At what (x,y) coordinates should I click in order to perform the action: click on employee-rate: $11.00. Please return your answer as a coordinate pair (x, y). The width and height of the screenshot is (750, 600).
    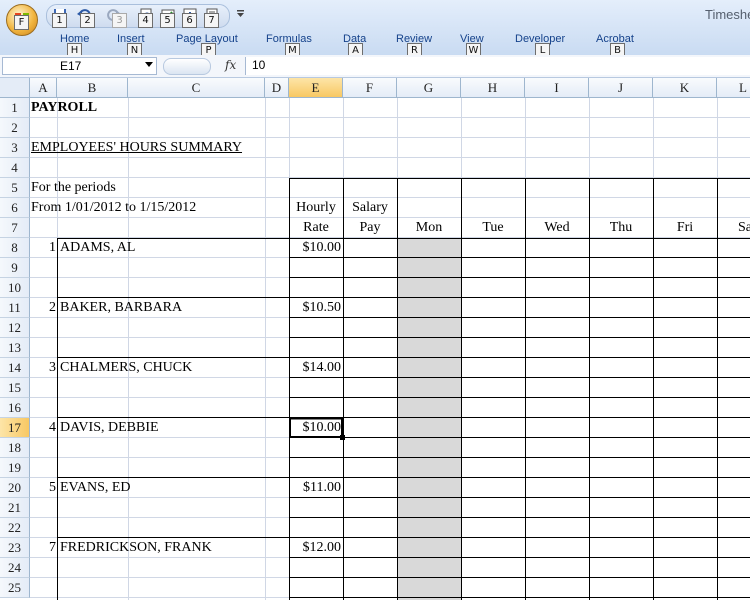
    Looking at the image, I should click on (315, 488).